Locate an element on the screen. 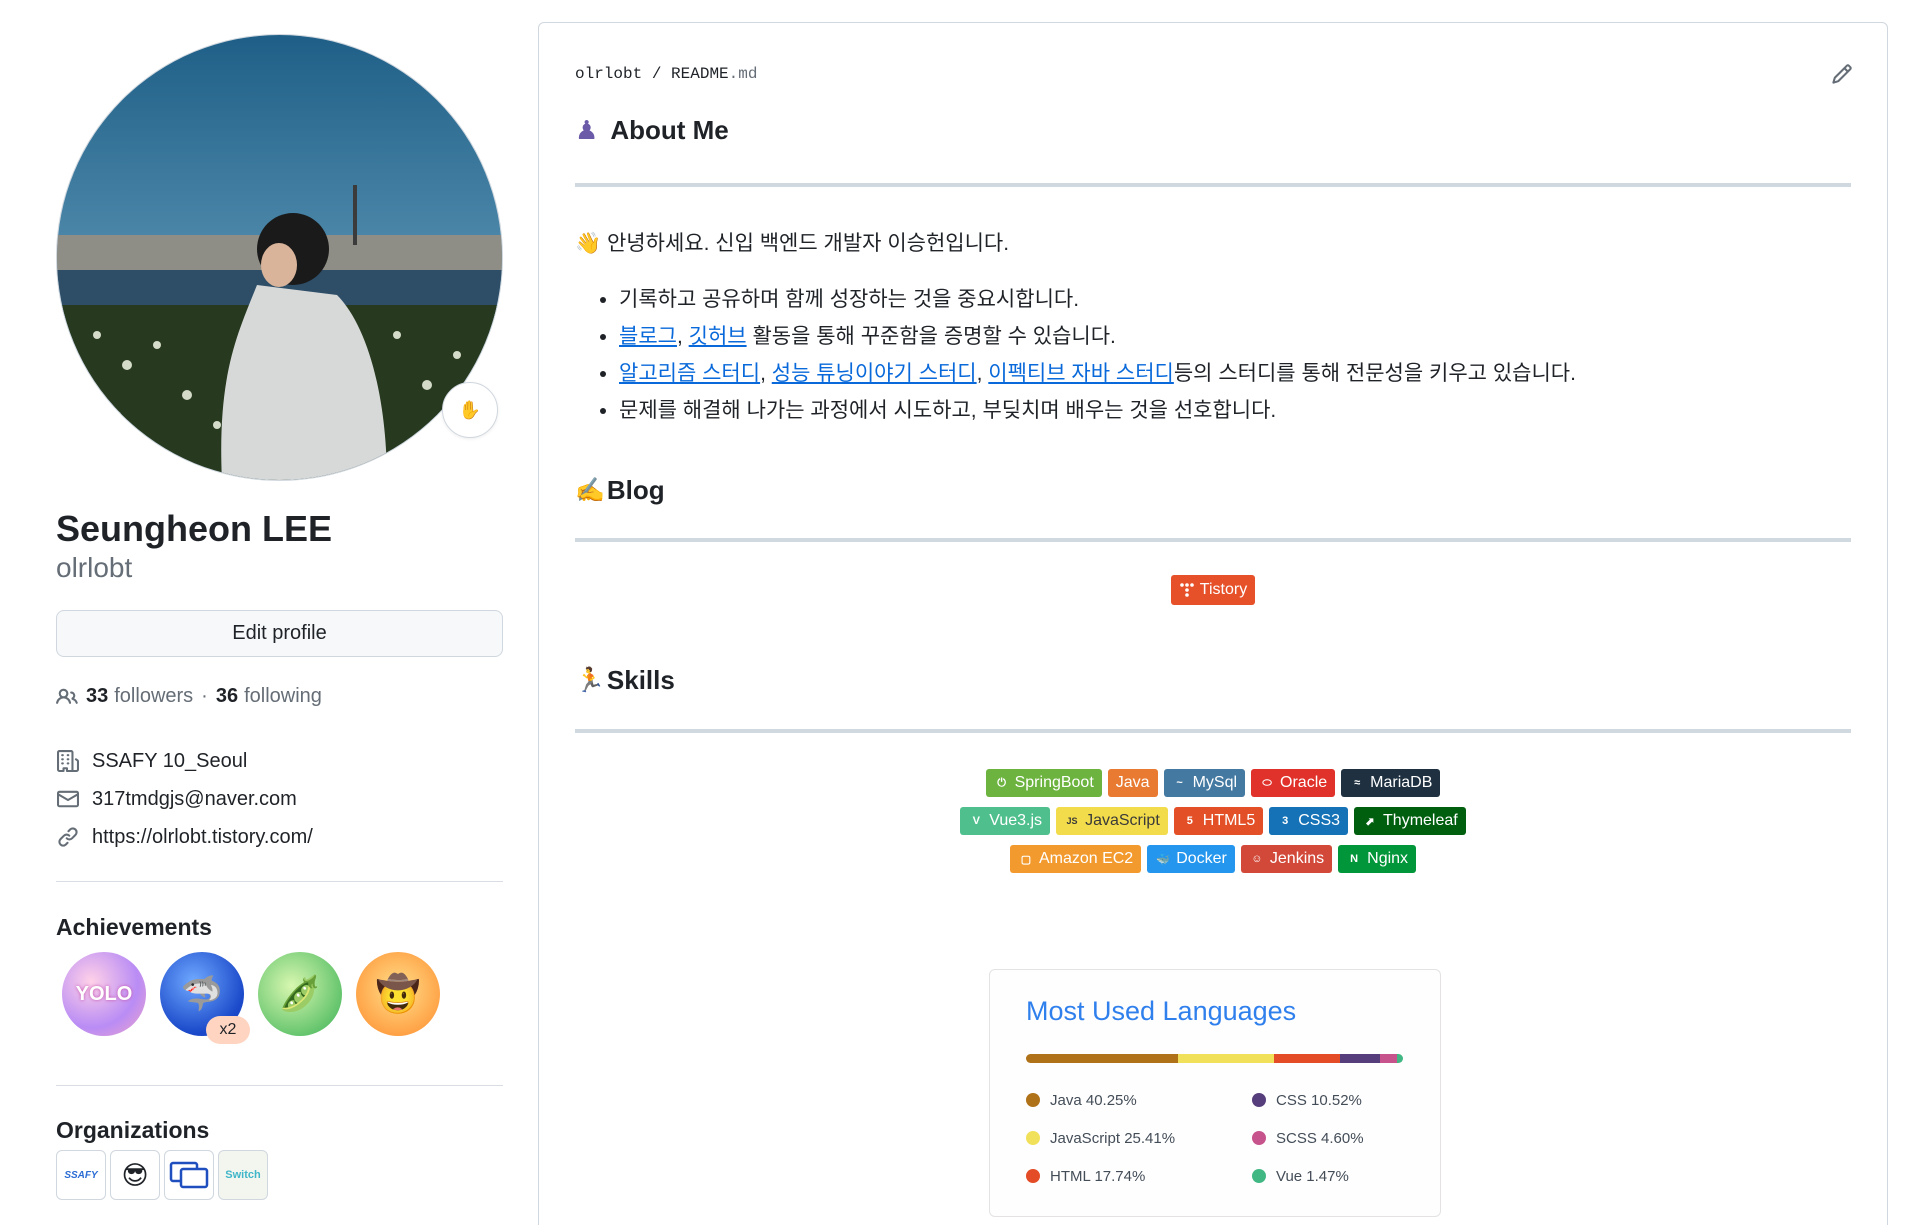 Image resolution: width=1927 pixels, height=1225 pixels. edit-readme-button is located at coordinates (1842, 76).